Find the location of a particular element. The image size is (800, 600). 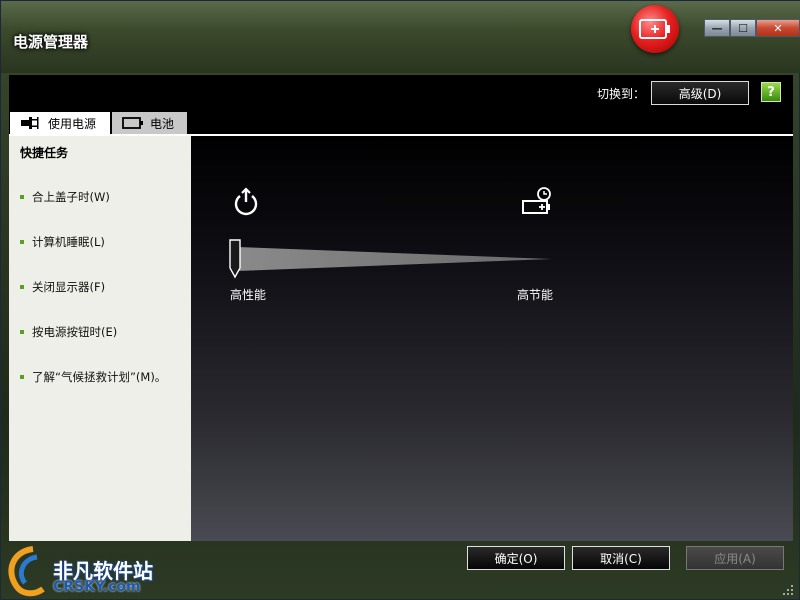

tab-label: 使用电源 is located at coordinates (72, 123).